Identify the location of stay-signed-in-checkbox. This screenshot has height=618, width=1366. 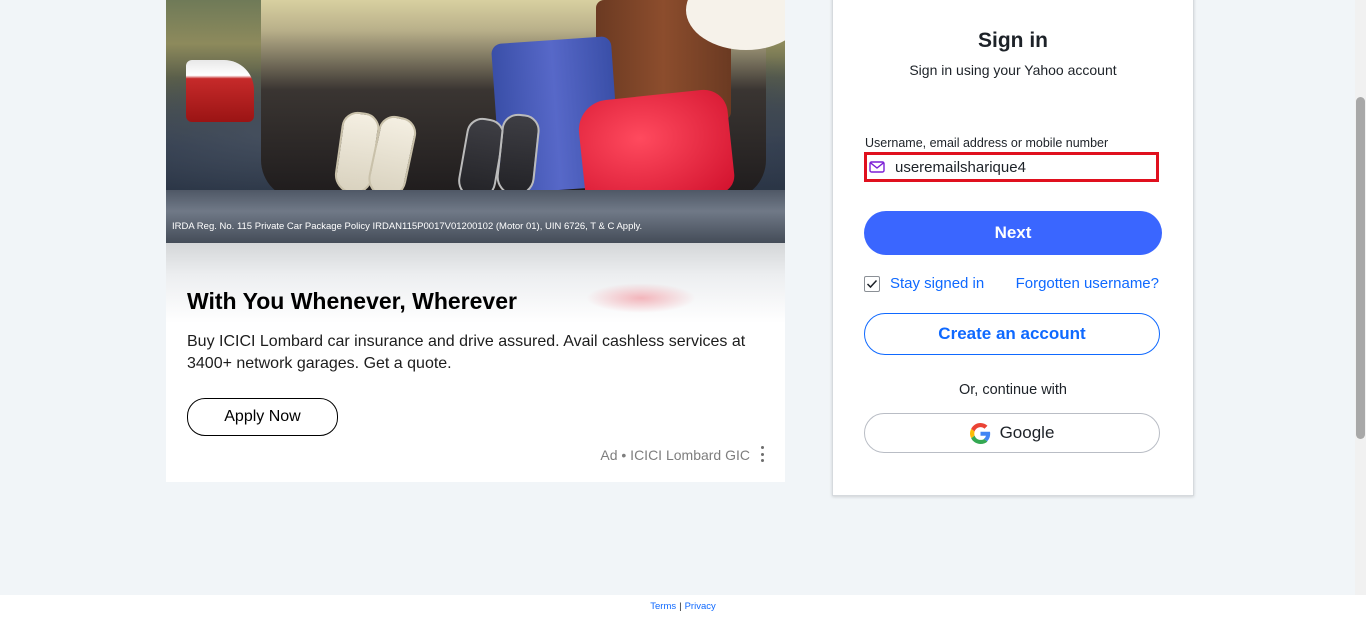
(872, 283).